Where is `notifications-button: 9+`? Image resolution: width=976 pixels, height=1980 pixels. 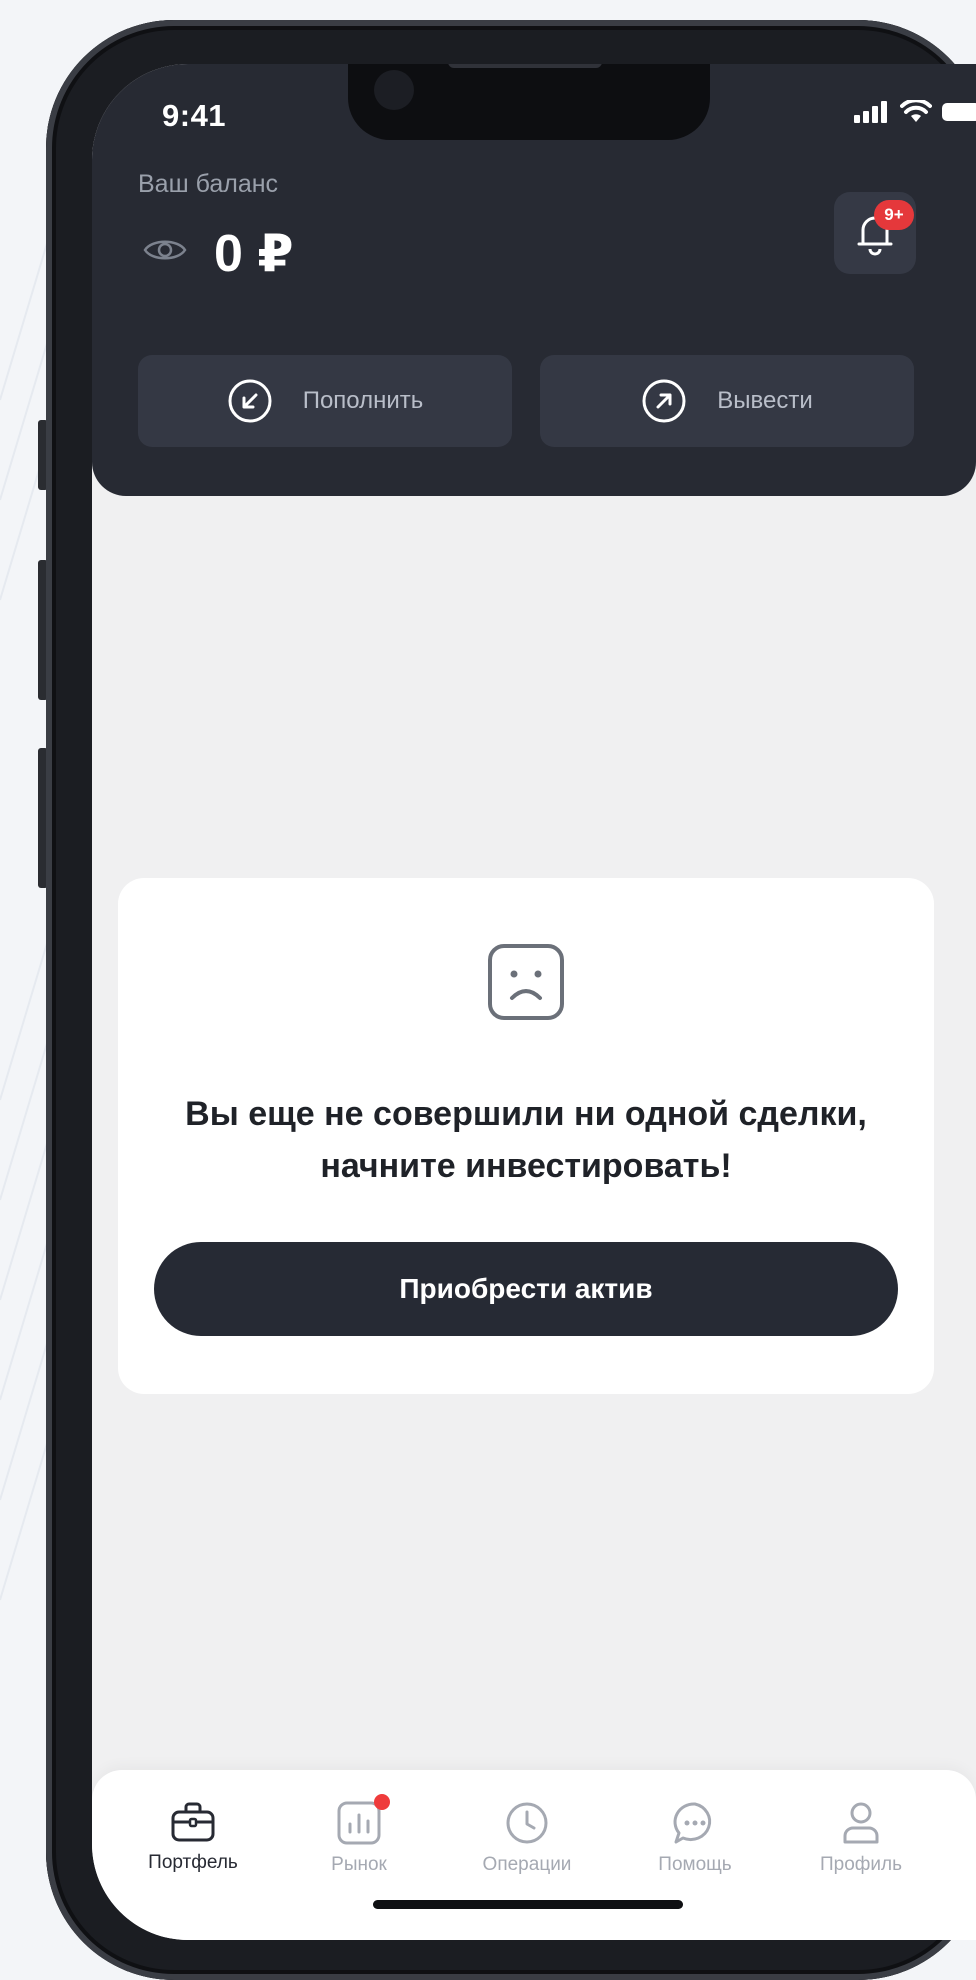 notifications-button: 9+ is located at coordinates (875, 233).